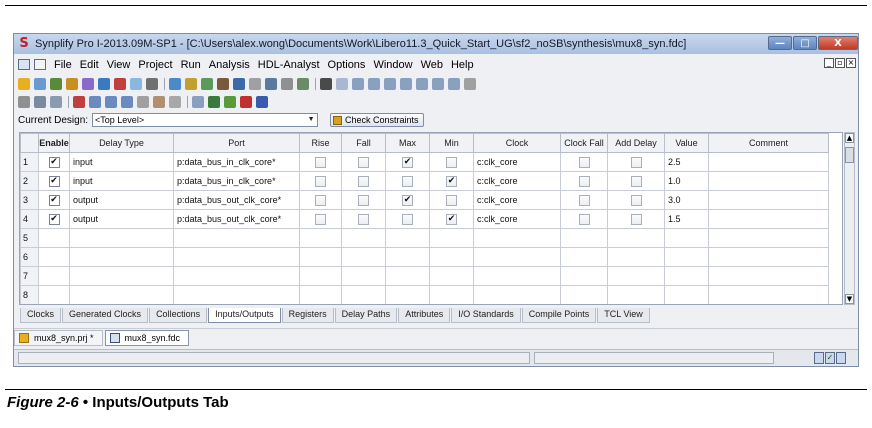 The width and height of the screenshot is (872, 428). Describe the element at coordinates (819, 358) in the screenshot. I see `status-window-icon` at that location.